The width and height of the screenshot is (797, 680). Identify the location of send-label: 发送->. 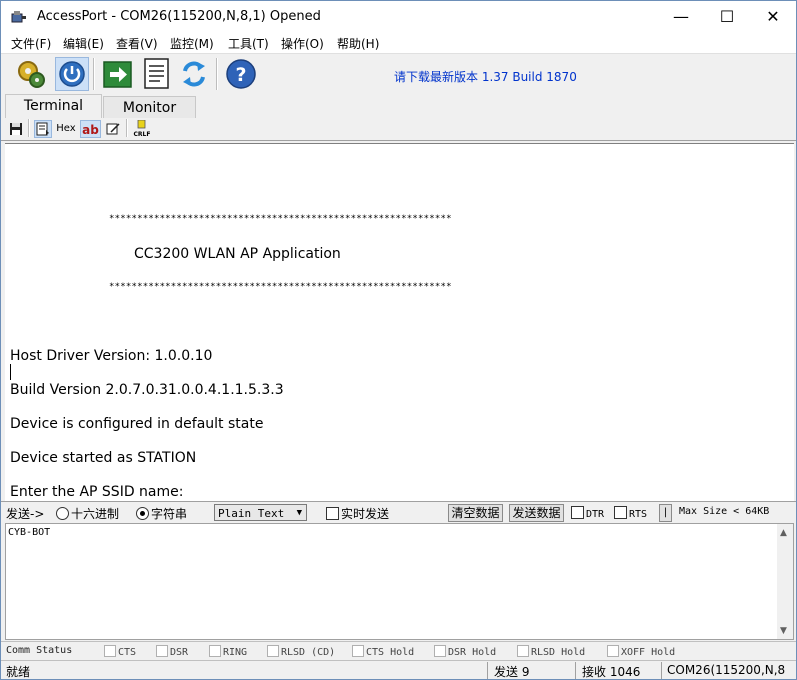
(25, 514).